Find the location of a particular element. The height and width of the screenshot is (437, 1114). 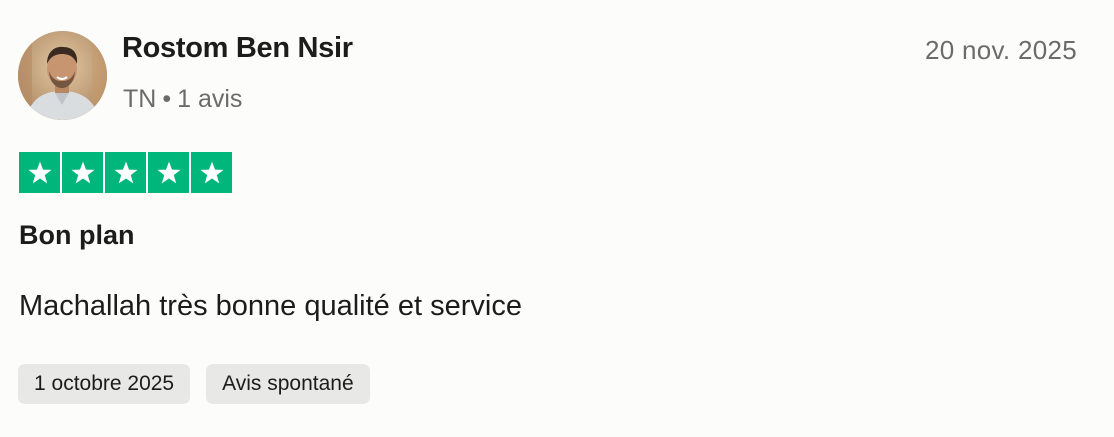

author-avatar is located at coordinates (62, 75).